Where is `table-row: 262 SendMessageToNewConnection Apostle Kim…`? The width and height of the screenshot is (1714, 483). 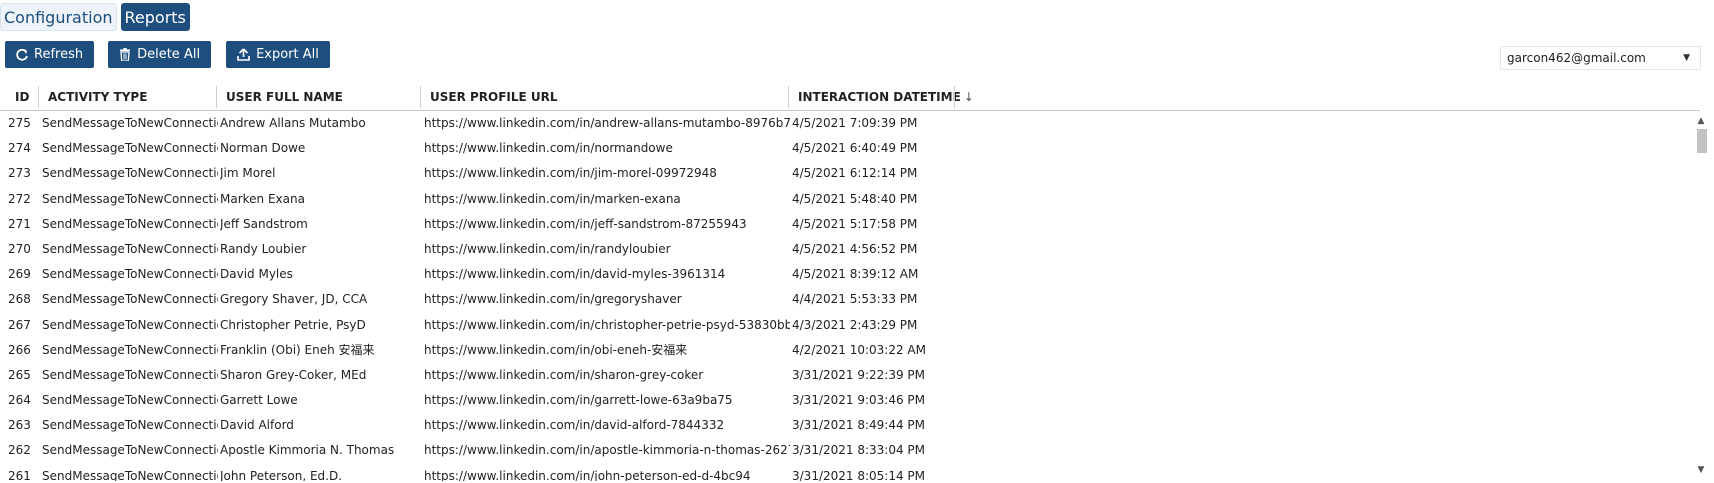
table-row: 262 SendMessageToNewConnection Apostle Kim… is located at coordinates (845, 450).